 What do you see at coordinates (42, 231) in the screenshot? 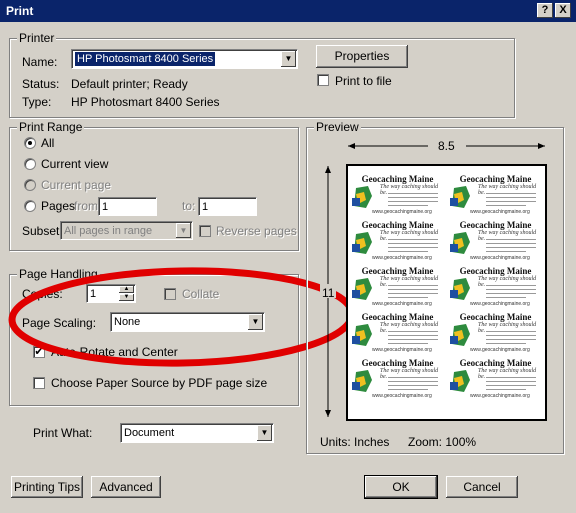
I see `subset-label: Subset:` at bounding box center [42, 231].